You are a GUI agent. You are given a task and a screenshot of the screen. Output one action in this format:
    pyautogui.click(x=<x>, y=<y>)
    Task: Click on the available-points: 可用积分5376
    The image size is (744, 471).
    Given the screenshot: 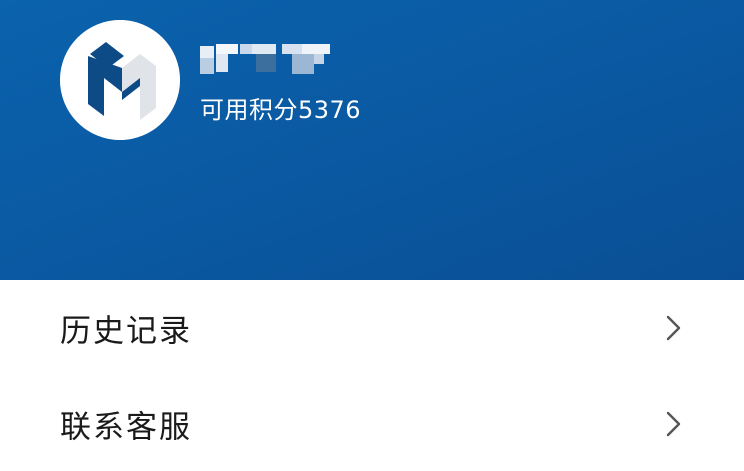 What is the action you would take?
    pyautogui.click(x=281, y=110)
    